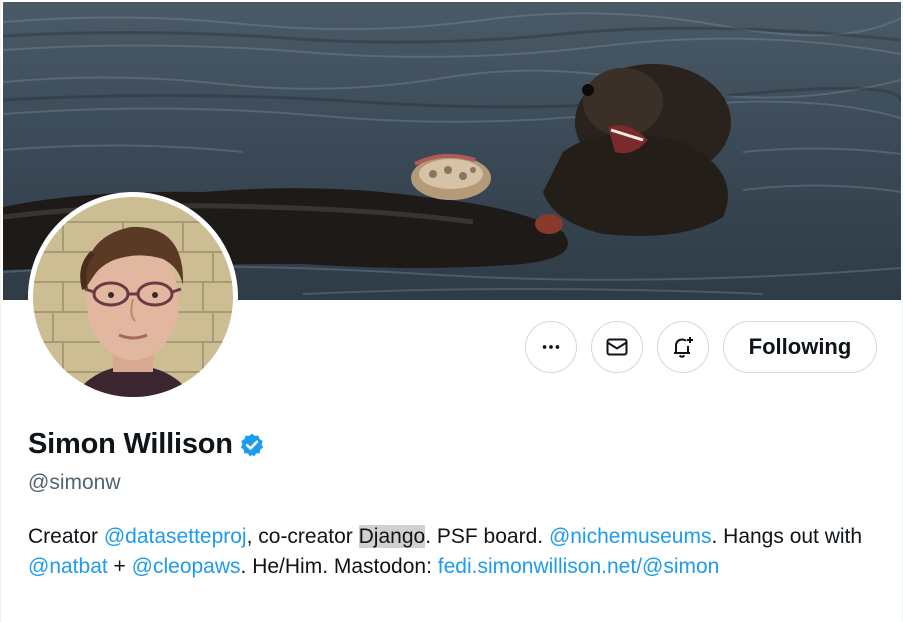 Image resolution: width=903 pixels, height=622 pixels. I want to click on more-dots-icon, so click(551, 347).